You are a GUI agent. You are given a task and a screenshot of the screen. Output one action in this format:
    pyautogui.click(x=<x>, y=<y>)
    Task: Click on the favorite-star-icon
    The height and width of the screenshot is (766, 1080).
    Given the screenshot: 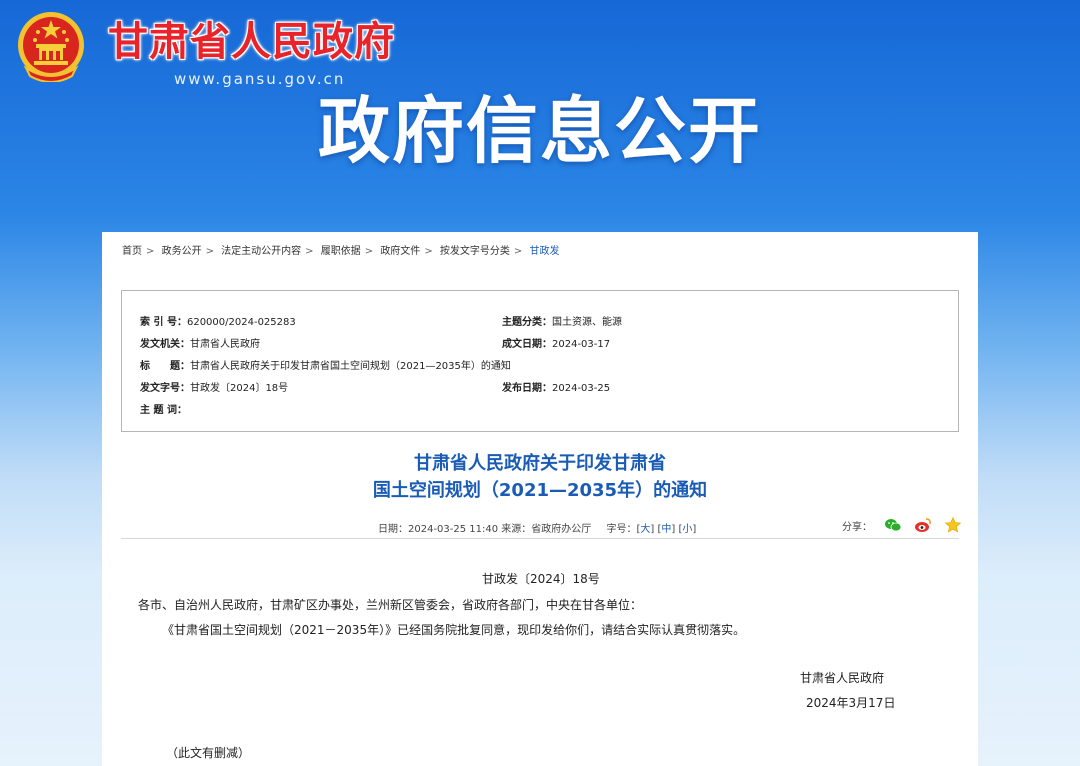 What is the action you would take?
    pyautogui.click(x=953, y=525)
    